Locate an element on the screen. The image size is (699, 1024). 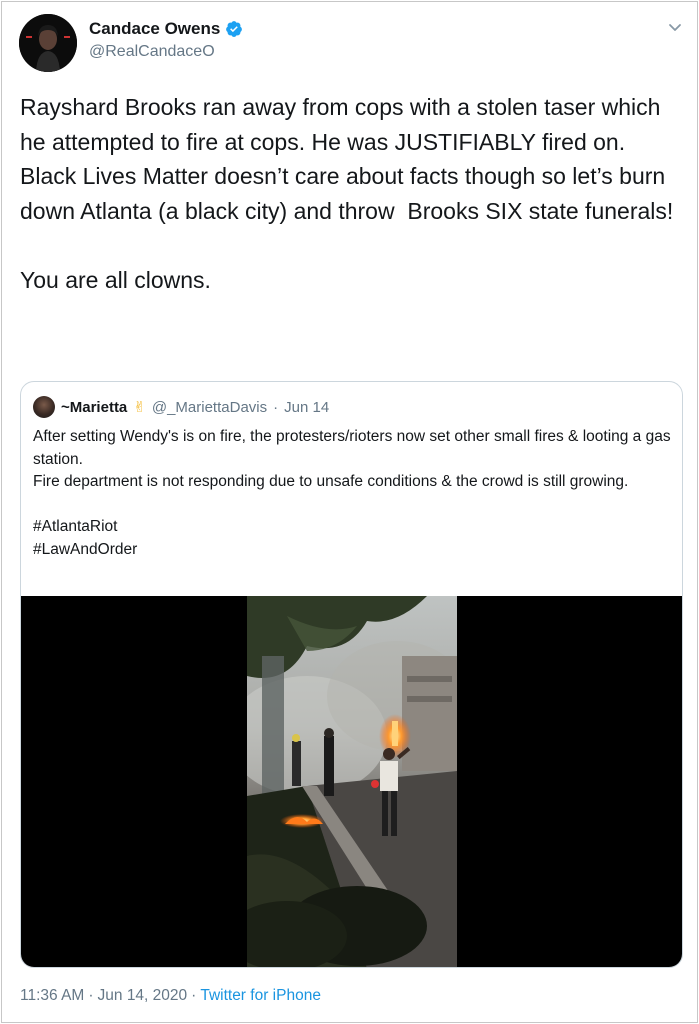
verified-badge-icon is located at coordinates (234, 29).